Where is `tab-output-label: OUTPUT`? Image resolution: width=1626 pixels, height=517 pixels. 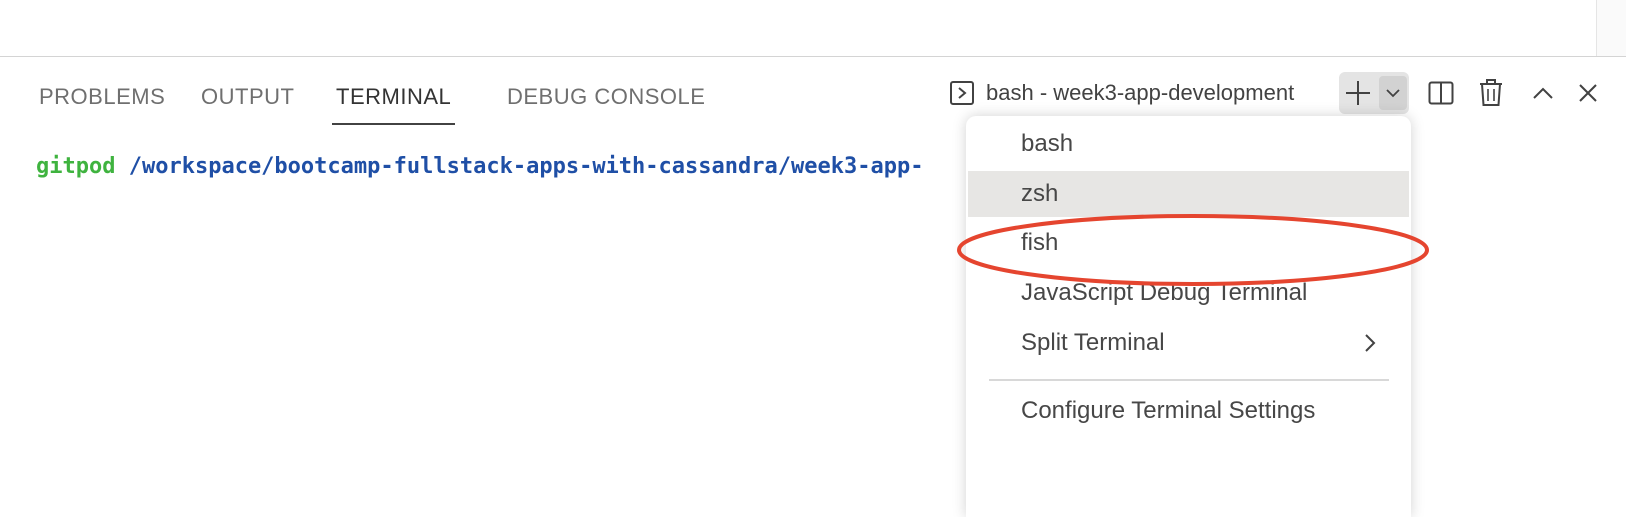
tab-output-label: OUTPUT is located at coordinates (248, 96).